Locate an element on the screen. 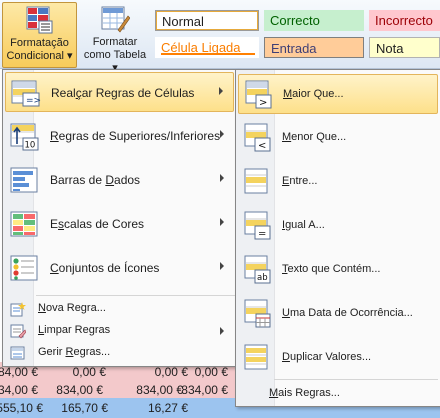 This screenshot has height=418, width=440. format-as-table-button: Formatar como Tabela ▾ is located at coordinates (115, 38).